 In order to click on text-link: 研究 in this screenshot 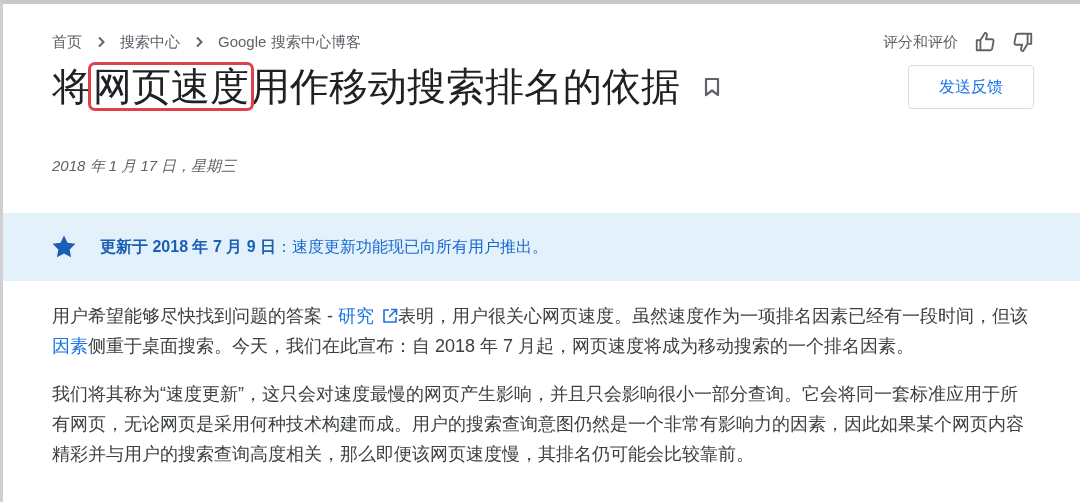, I will do `click(368, 315)`.